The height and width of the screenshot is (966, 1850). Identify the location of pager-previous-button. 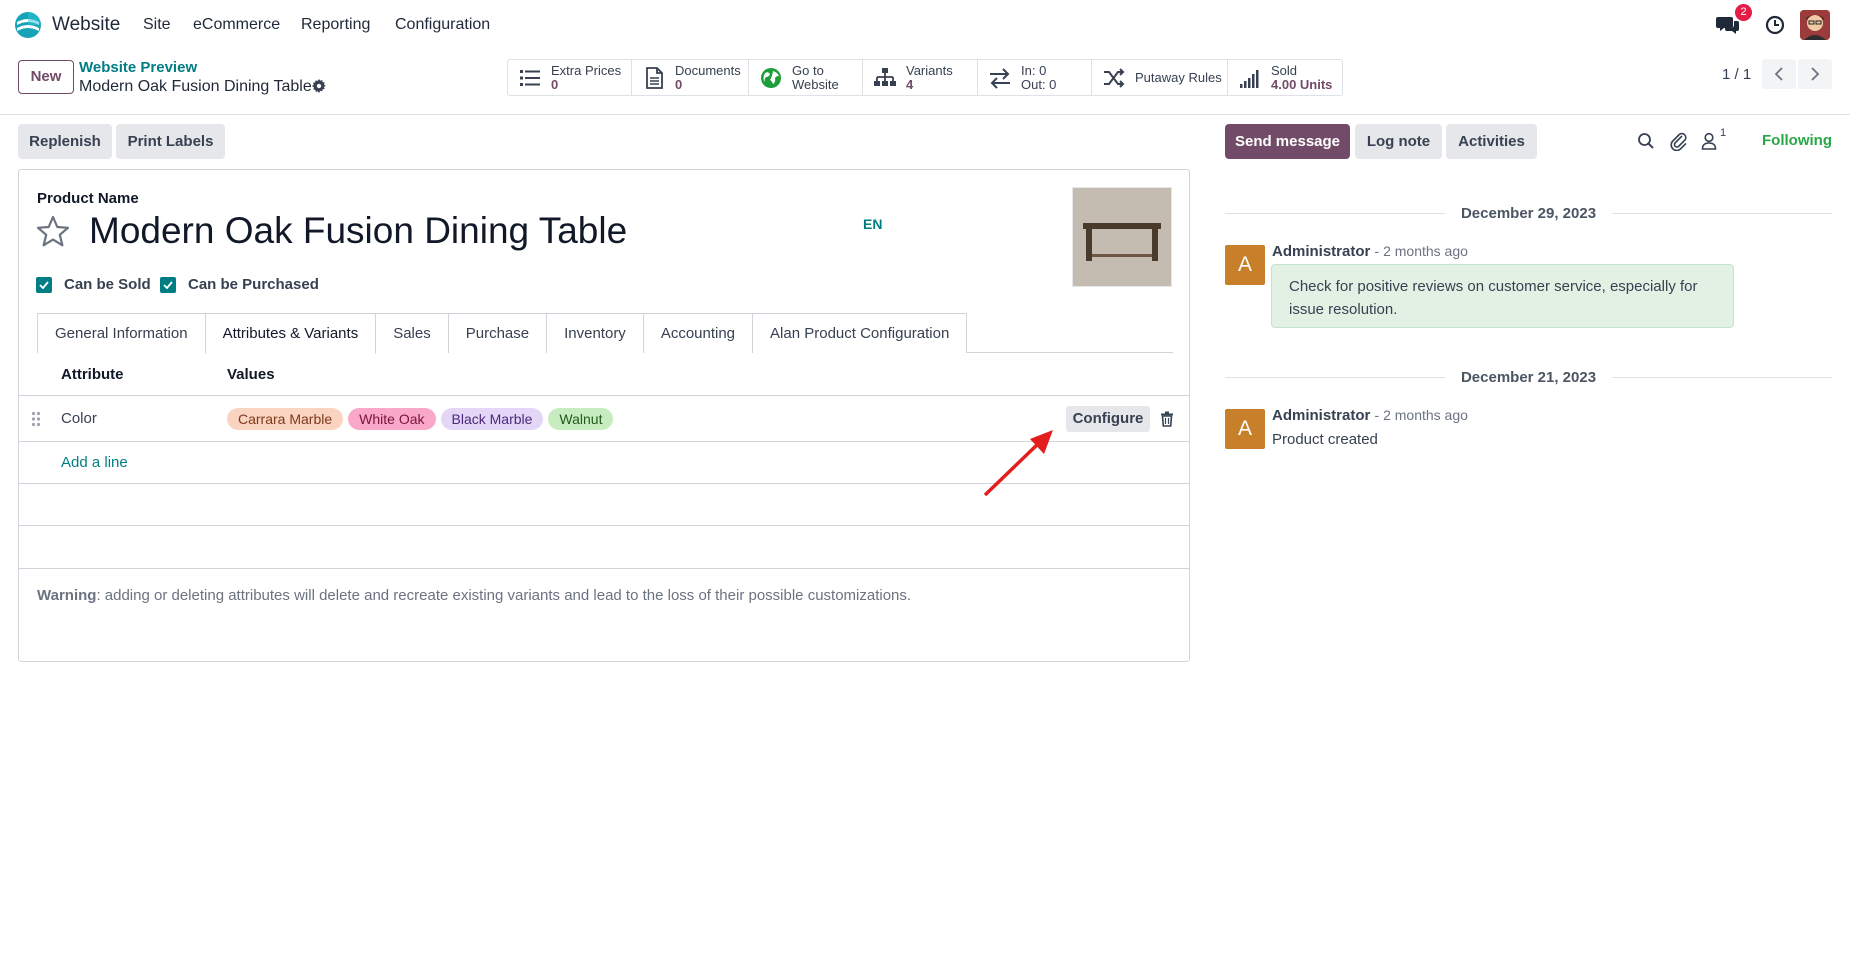
(1779, 74).